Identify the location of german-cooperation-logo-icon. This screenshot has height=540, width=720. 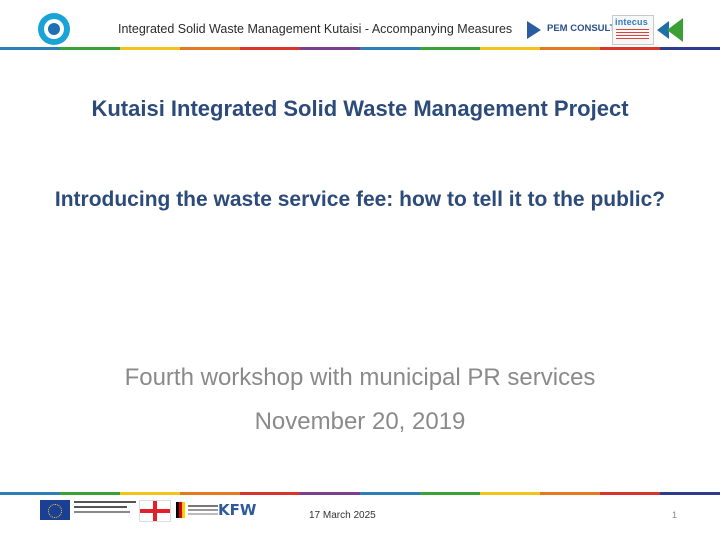
(197, 510).